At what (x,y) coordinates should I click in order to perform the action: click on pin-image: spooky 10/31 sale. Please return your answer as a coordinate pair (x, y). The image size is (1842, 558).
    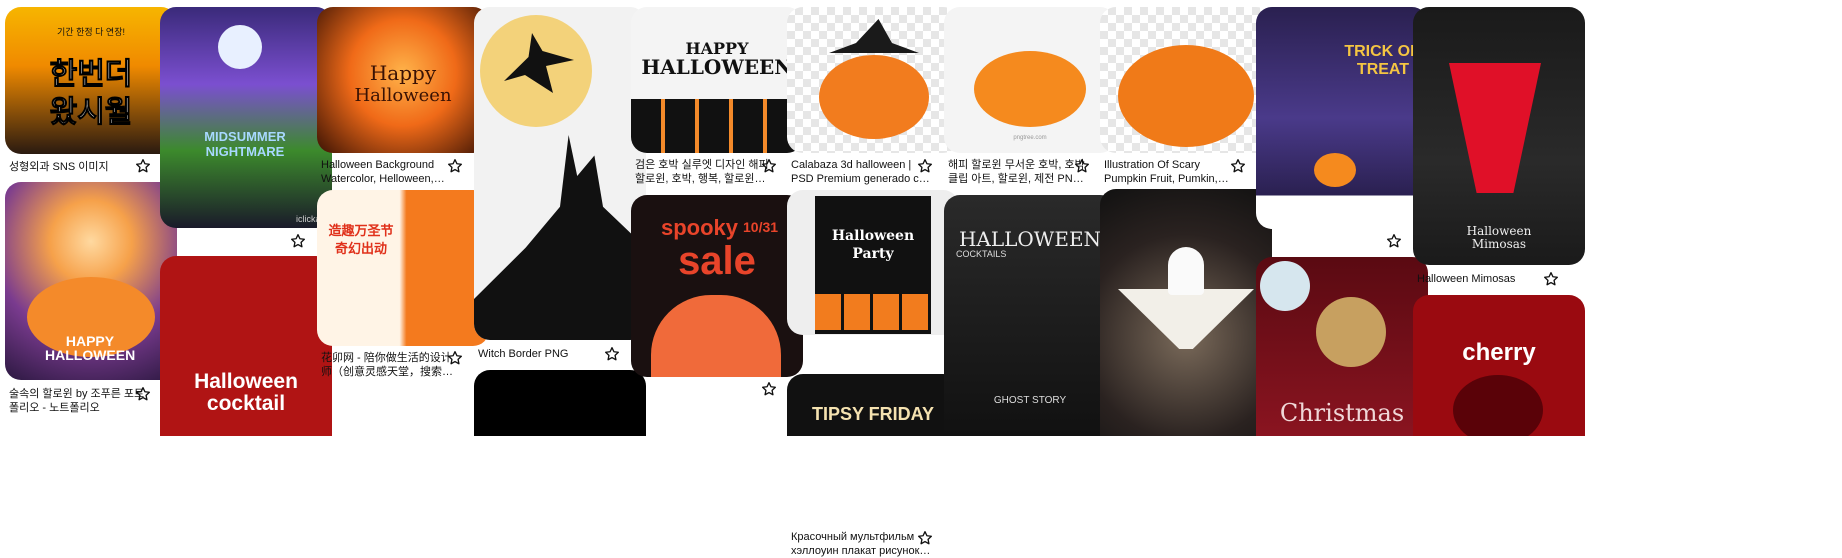
    Looking at the image, I should click on (717, 286).